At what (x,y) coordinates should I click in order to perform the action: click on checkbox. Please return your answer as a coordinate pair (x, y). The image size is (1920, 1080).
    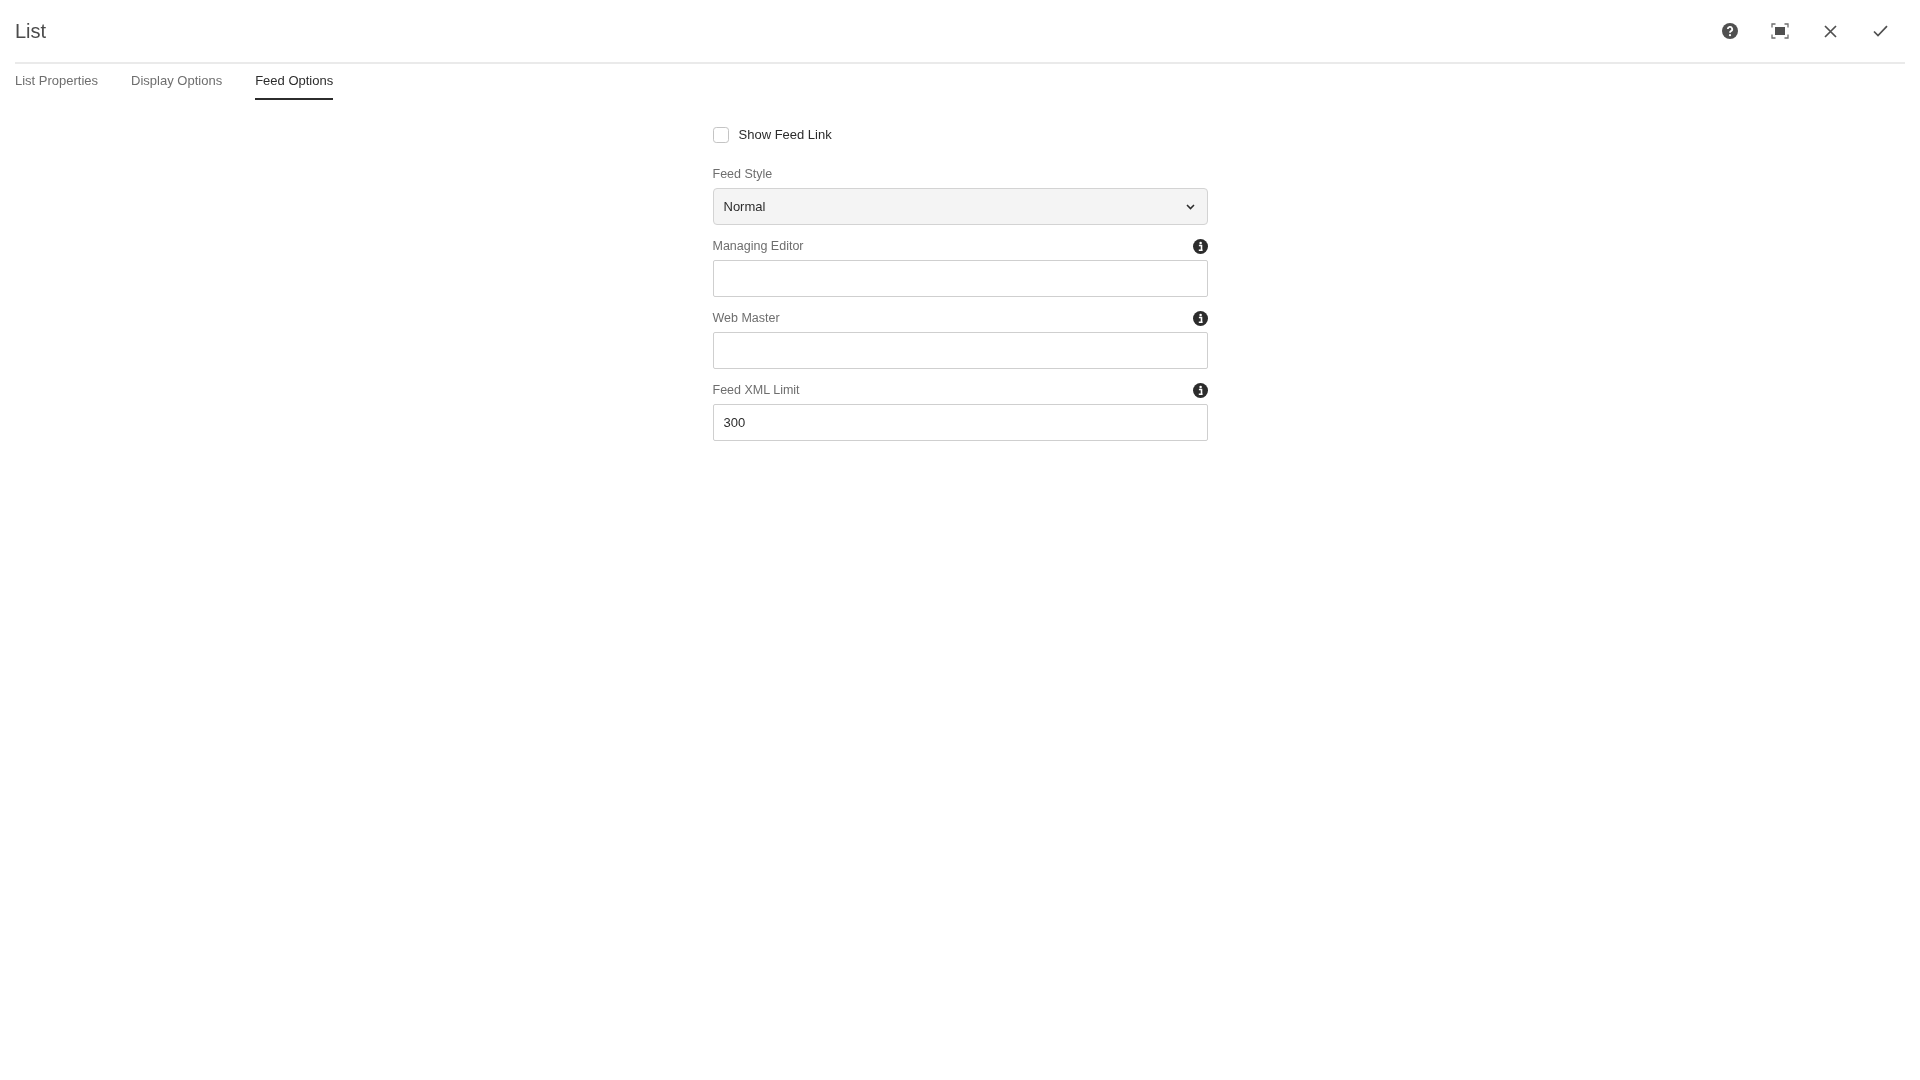
    Looking at the image, I should click on (720, 135).